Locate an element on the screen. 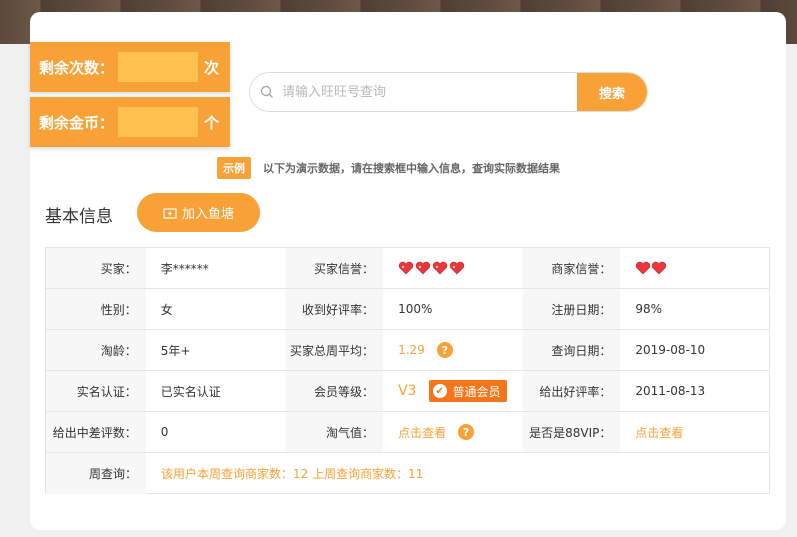  table-row: 性别： 女 收到好评率： 100% 注册日期： 98% is located at coordinates (407, 309).